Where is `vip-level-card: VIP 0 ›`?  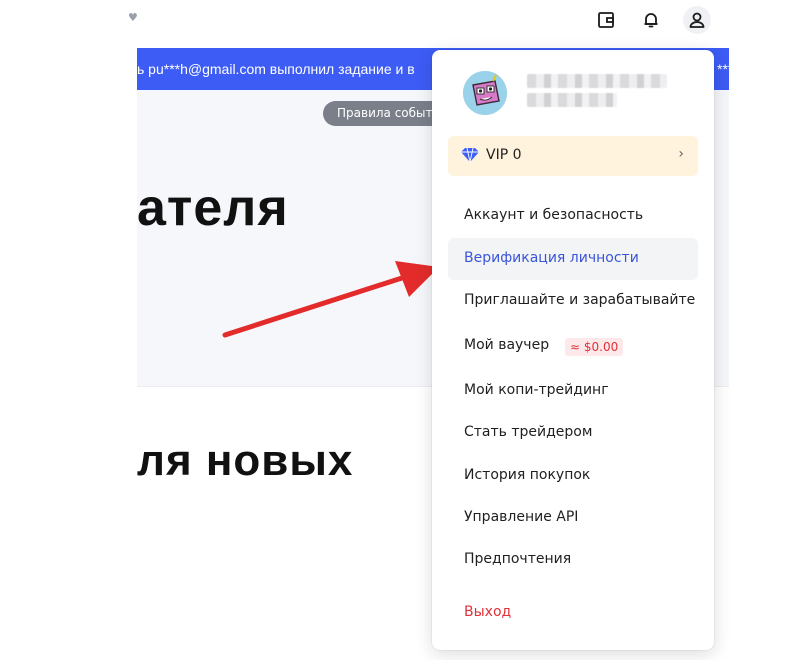 vip-level-card: VIP 0 › is located at coordinates (573, 156).